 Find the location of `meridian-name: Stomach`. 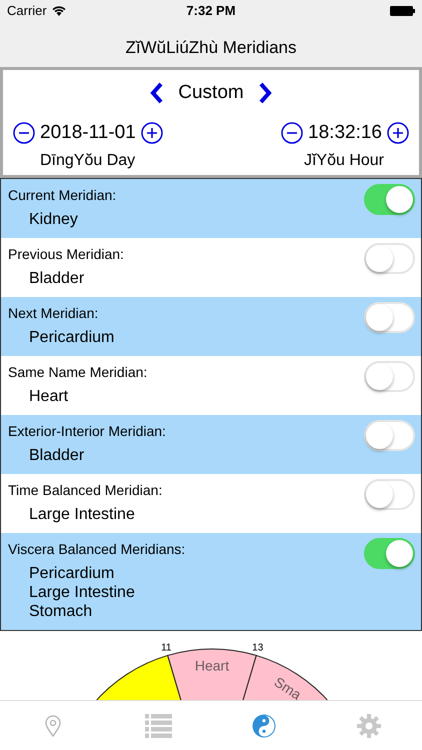

meridian-name: Stomach is located at coordinates (61, 611).